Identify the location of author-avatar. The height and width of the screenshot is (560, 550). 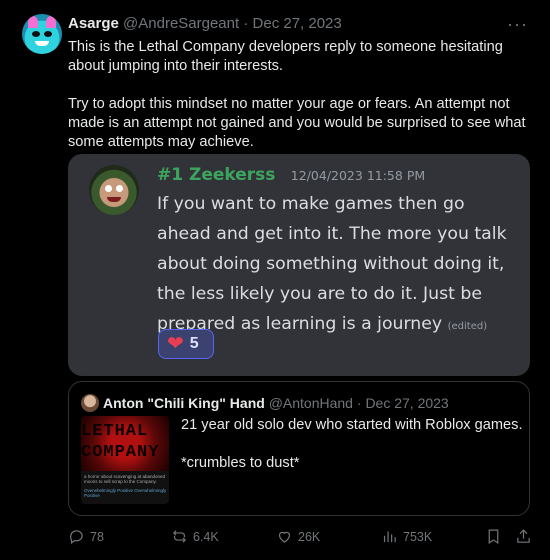
(42, 34).